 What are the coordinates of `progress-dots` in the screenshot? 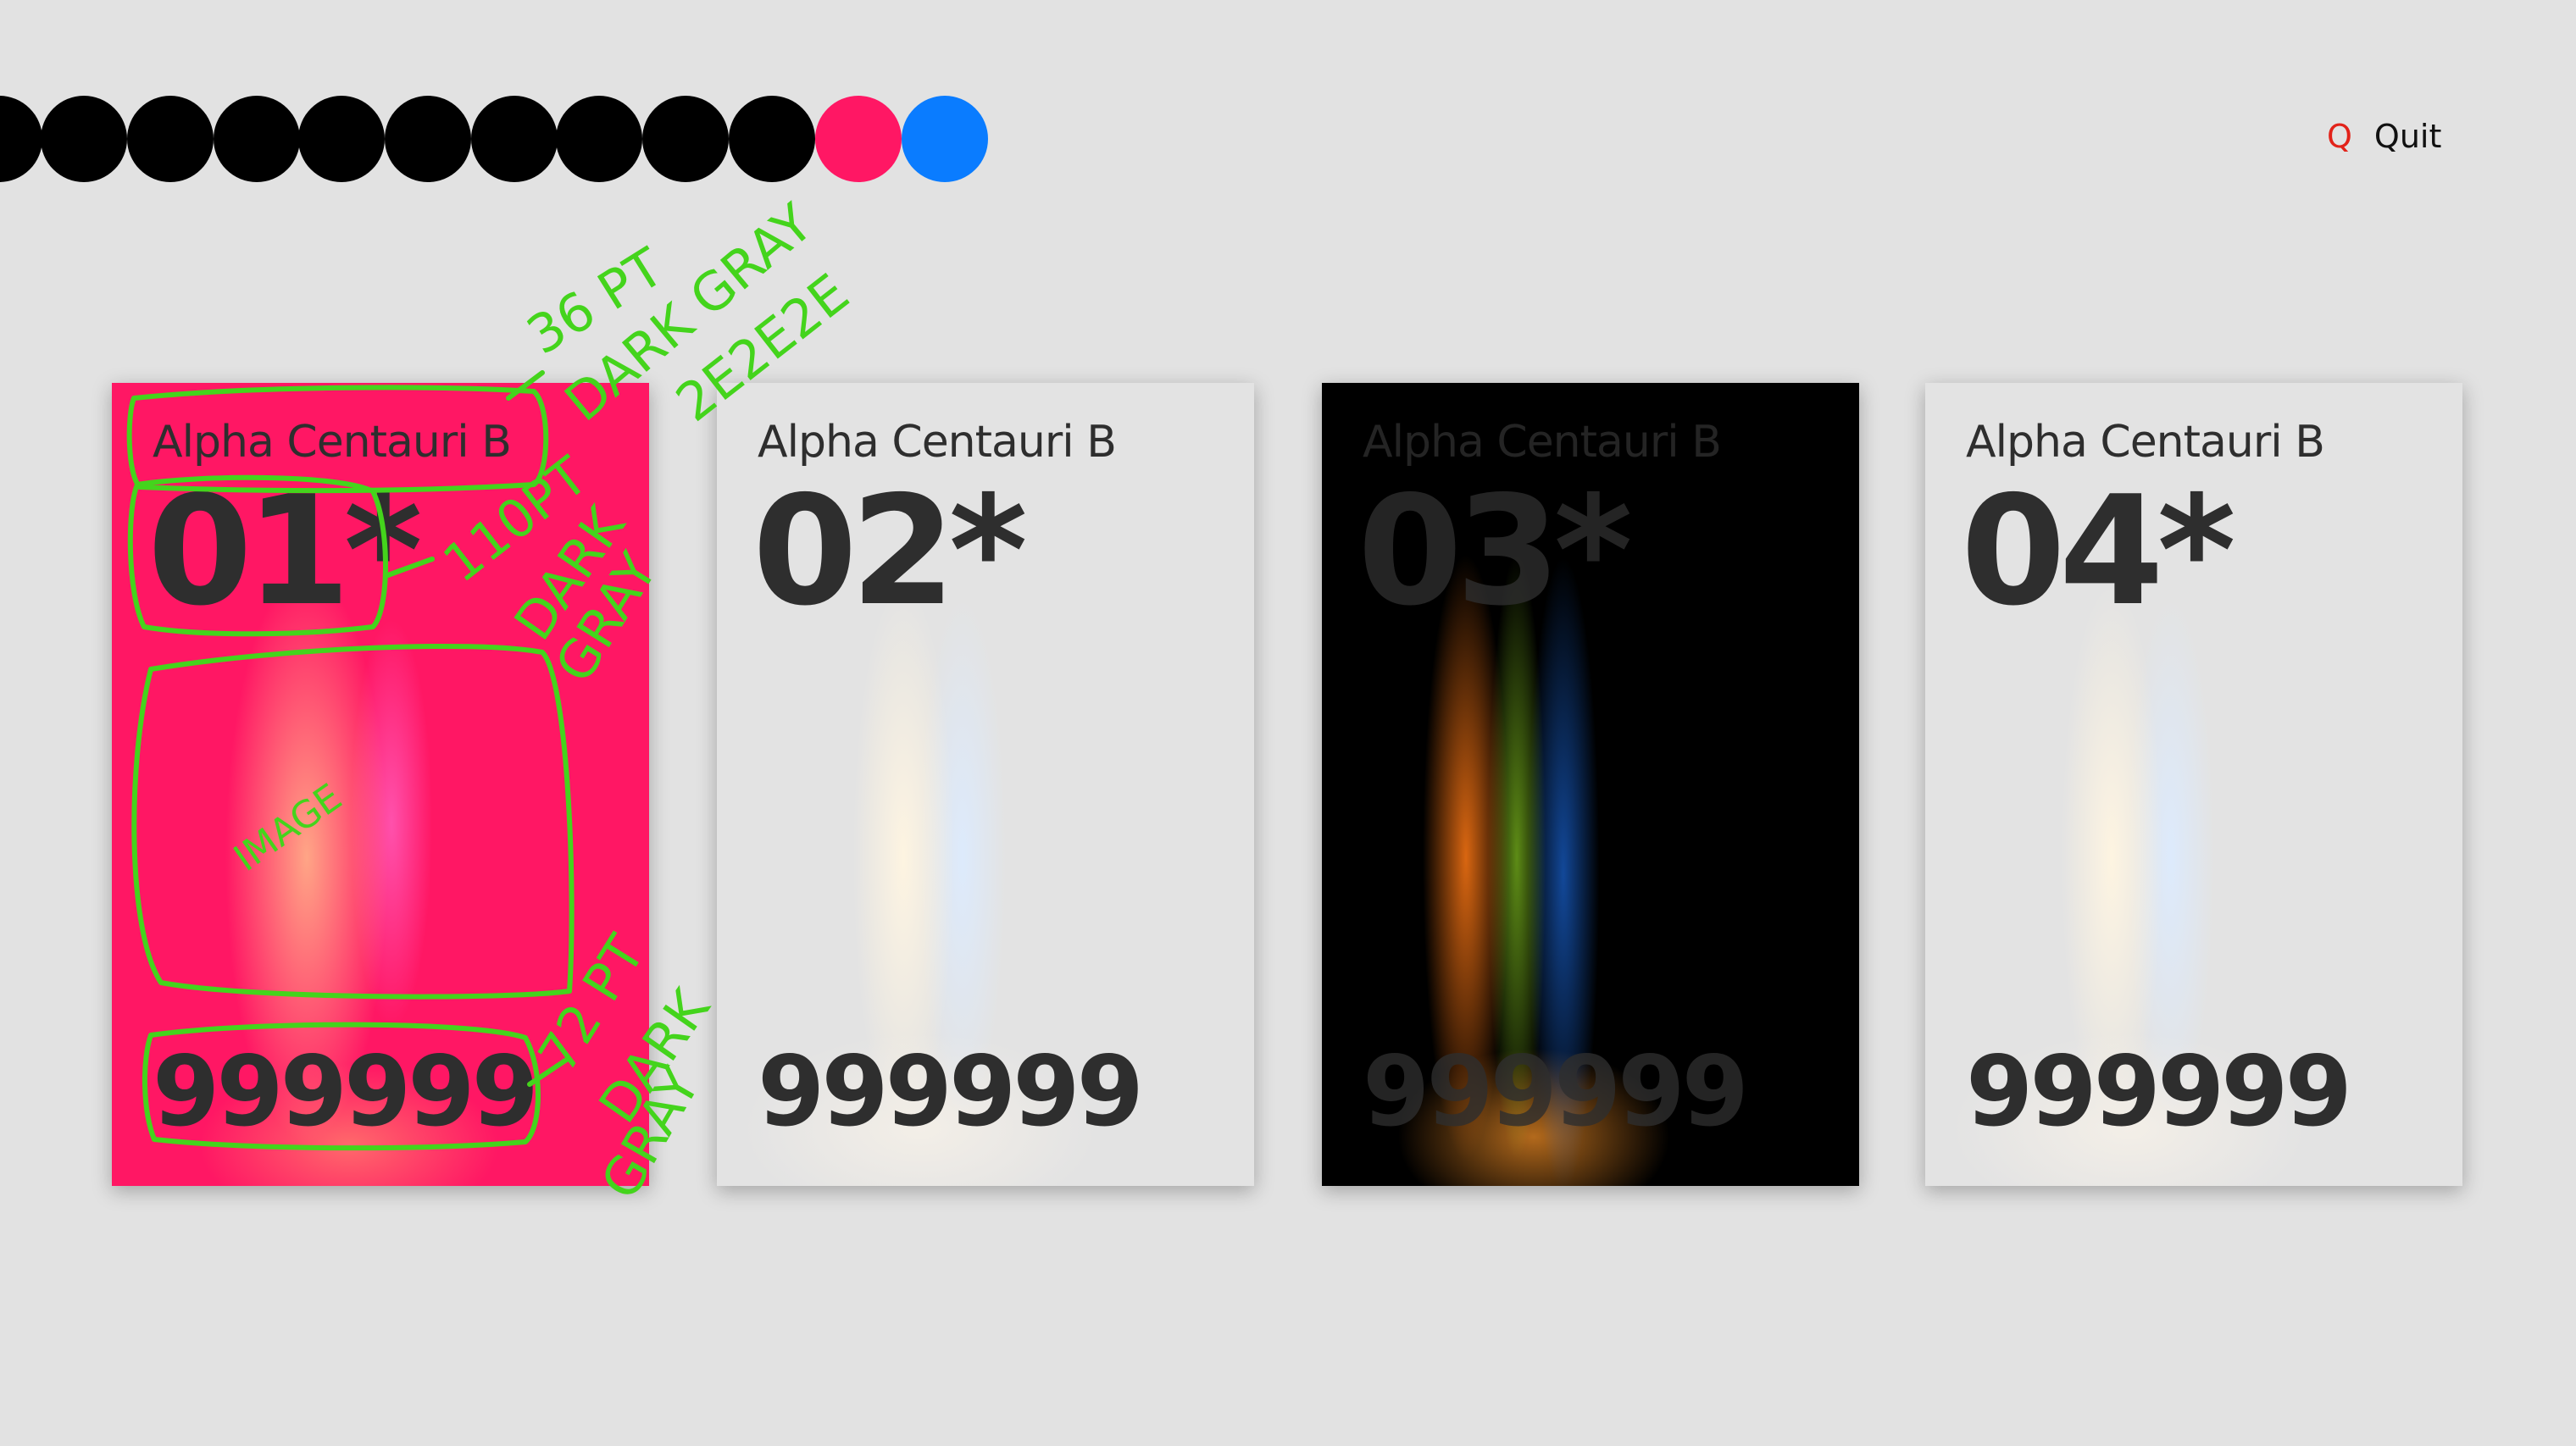 It's located at (508, 93).